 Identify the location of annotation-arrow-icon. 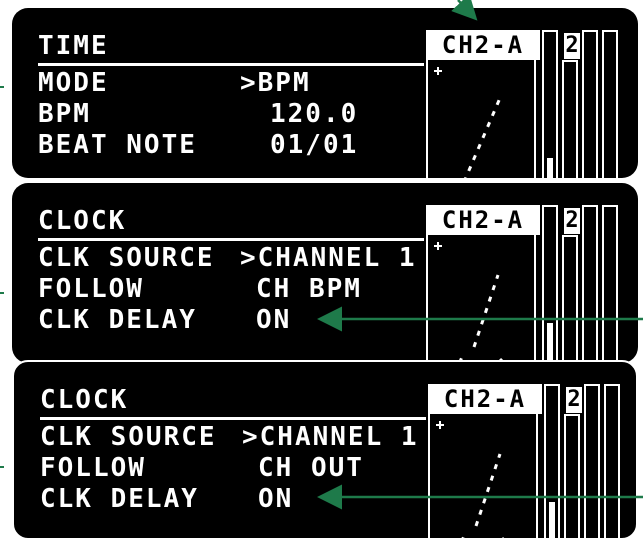
(464, 10).